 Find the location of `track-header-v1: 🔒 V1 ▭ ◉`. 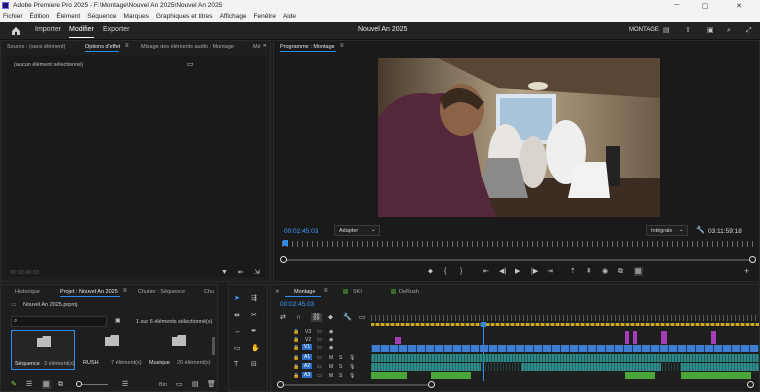

track-header-v1: 🔒 V1 ▭ ◉ is located at coordinates (324, 348).